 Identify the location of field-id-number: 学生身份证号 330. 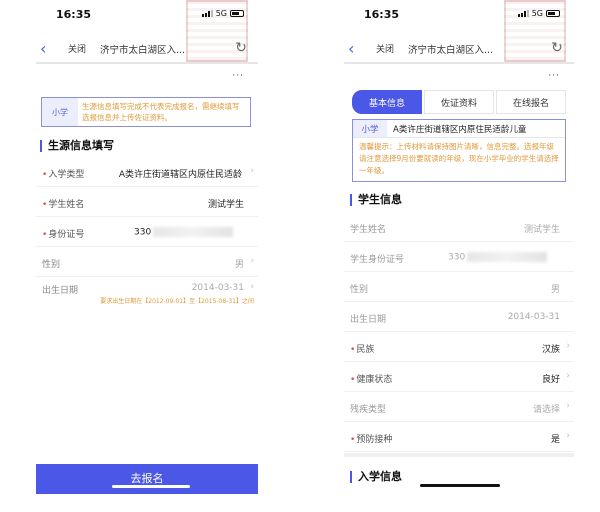
(459, 257).